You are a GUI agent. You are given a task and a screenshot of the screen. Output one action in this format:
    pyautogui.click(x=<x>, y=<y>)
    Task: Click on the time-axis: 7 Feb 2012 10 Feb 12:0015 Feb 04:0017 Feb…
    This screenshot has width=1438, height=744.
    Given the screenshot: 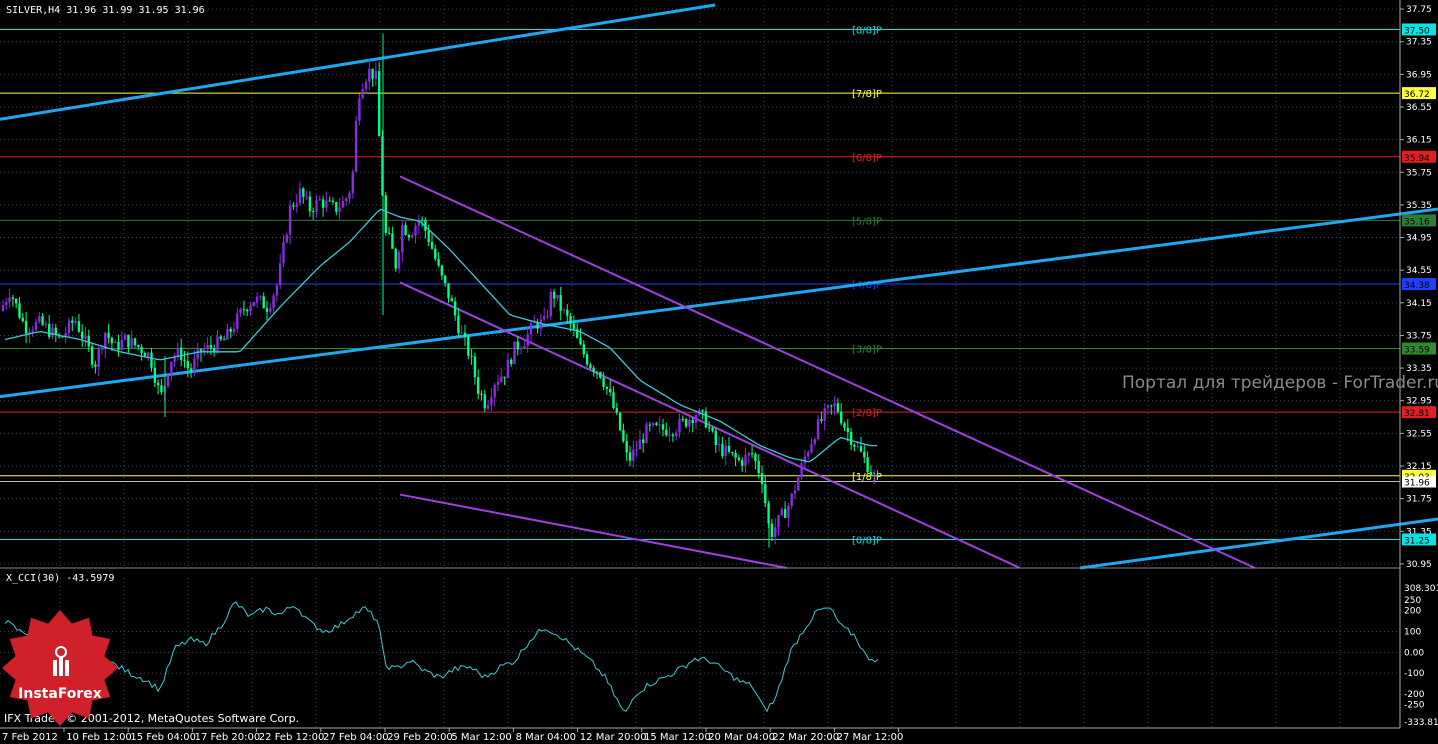 What is the action you would take?
    pyautogui.click(x=452, y=735)
    